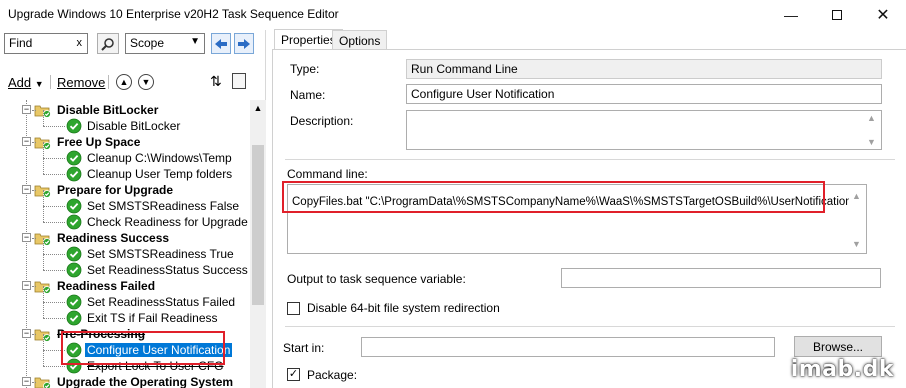 The image size is (906, 388). What do you see at coordinates (108, 43) in the screenshot?
I see `search-button` at bounding box center [108, 43].